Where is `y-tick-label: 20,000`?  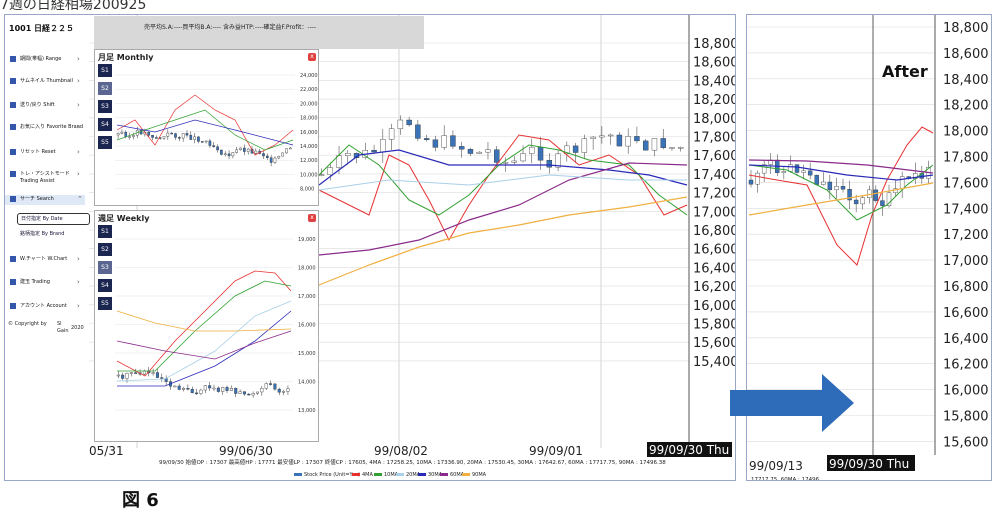 y-tick-label: 20,000 is located at coordinates (309, 104).